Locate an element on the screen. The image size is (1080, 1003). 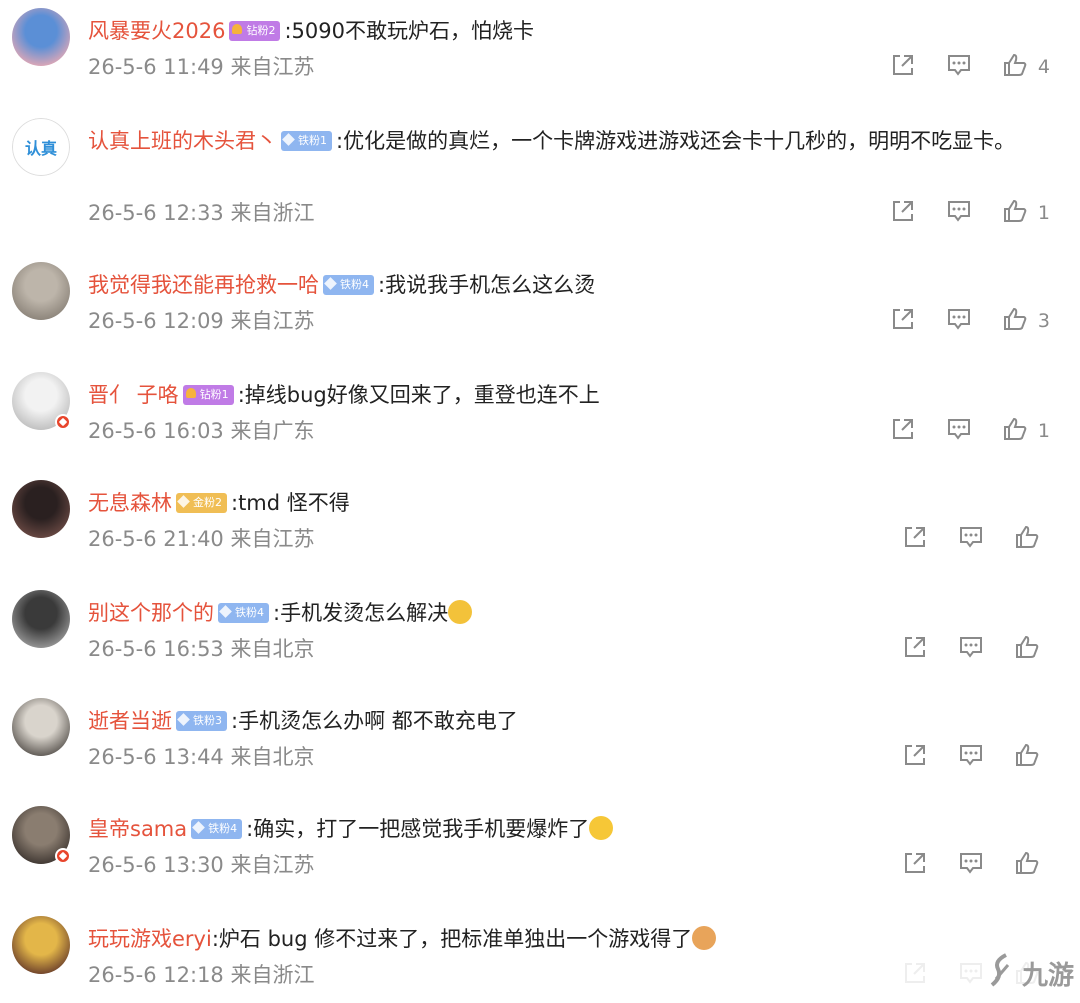
fan-badge-label: 铁粉3 is located at coordinates (207, 720).